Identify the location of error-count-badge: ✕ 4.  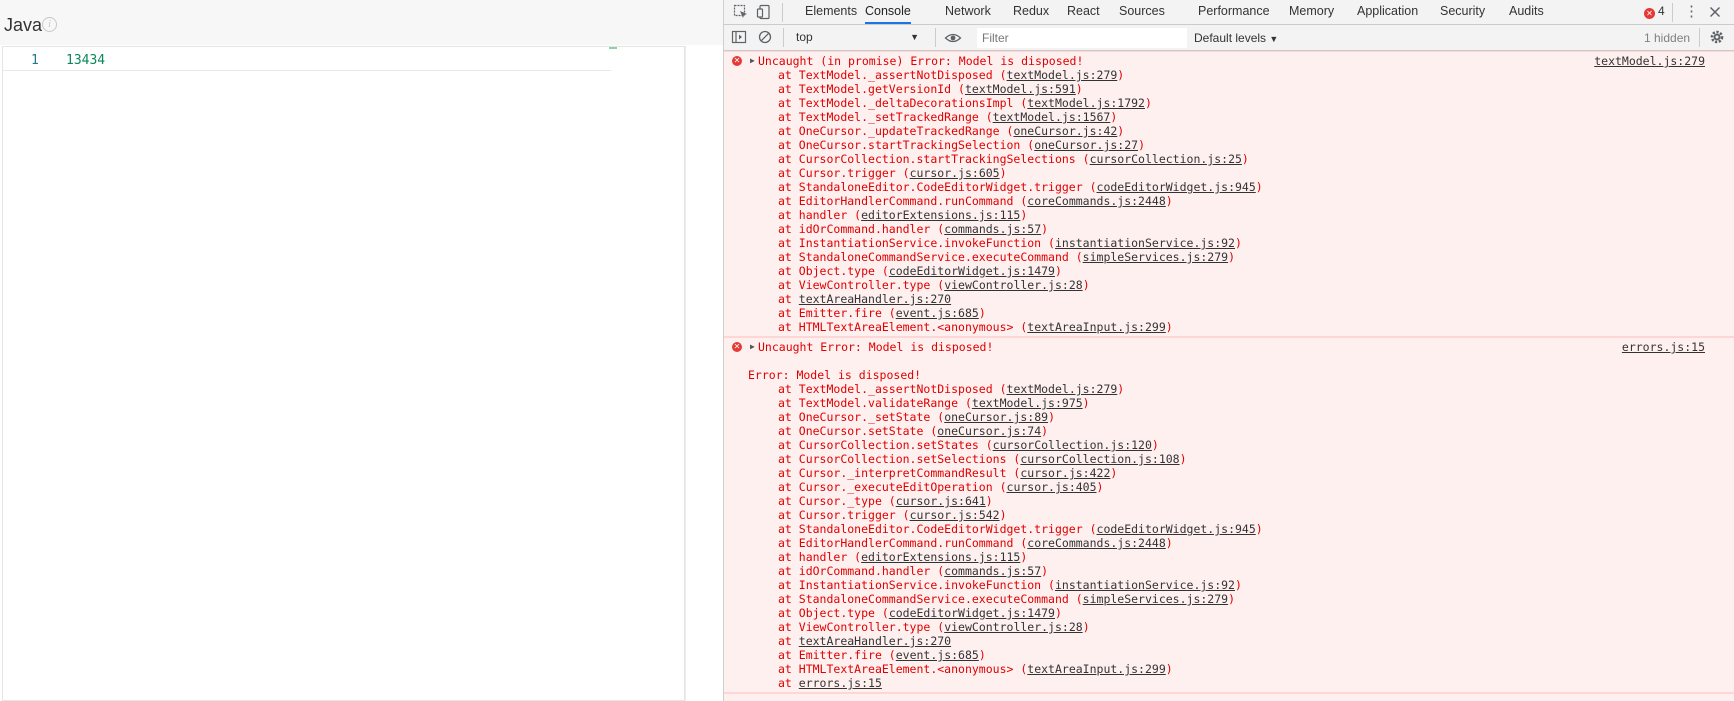
(1654, 12).